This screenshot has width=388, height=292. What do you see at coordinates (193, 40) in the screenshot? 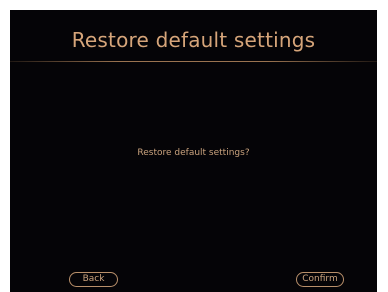
I see `page-title: Restore default settings` at bounding box center [193, 40].